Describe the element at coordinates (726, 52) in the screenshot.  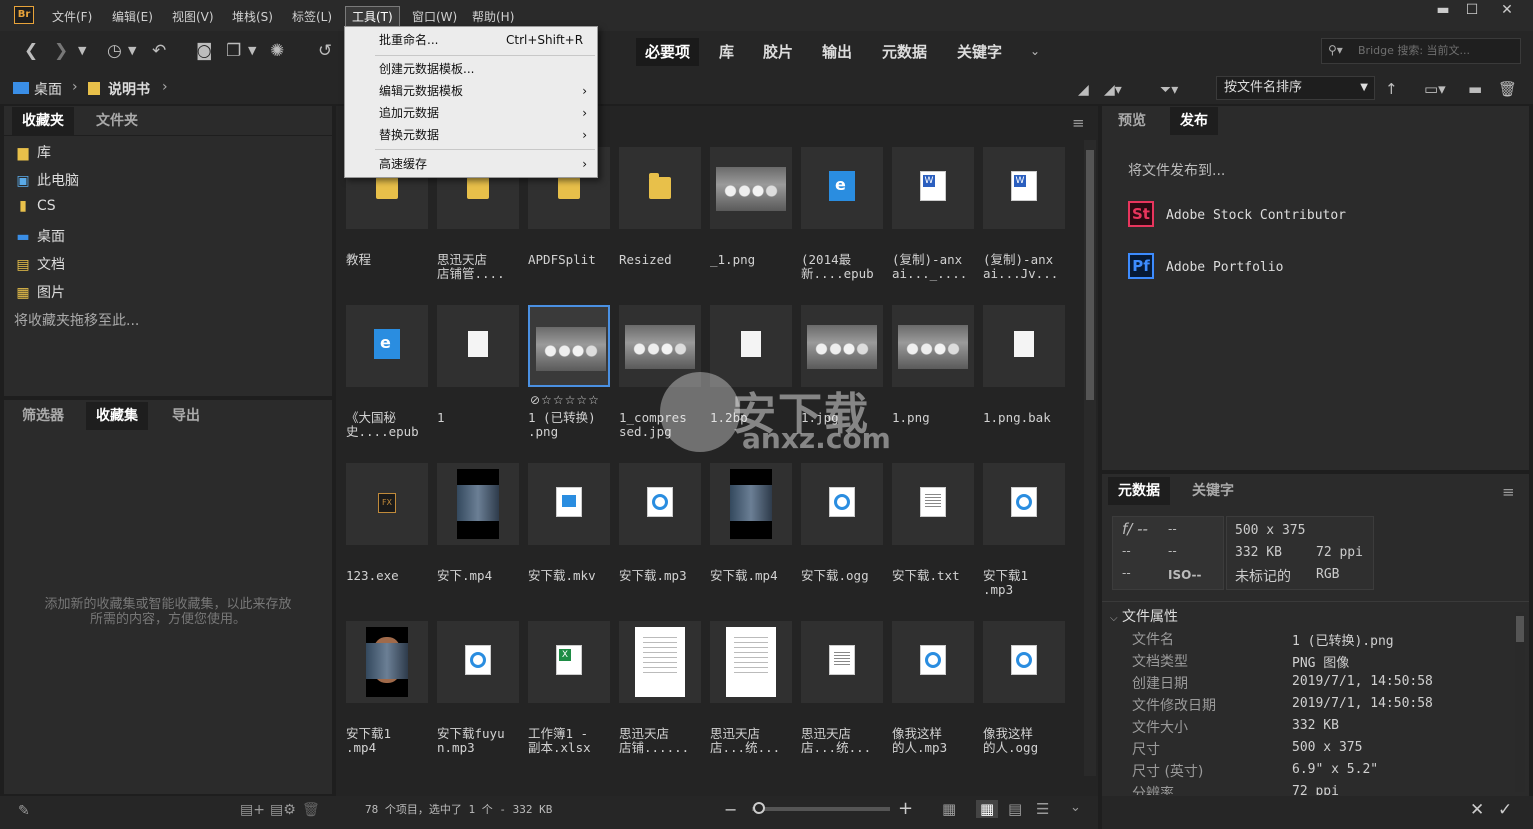
I see `workspace-library: 库` at that location.